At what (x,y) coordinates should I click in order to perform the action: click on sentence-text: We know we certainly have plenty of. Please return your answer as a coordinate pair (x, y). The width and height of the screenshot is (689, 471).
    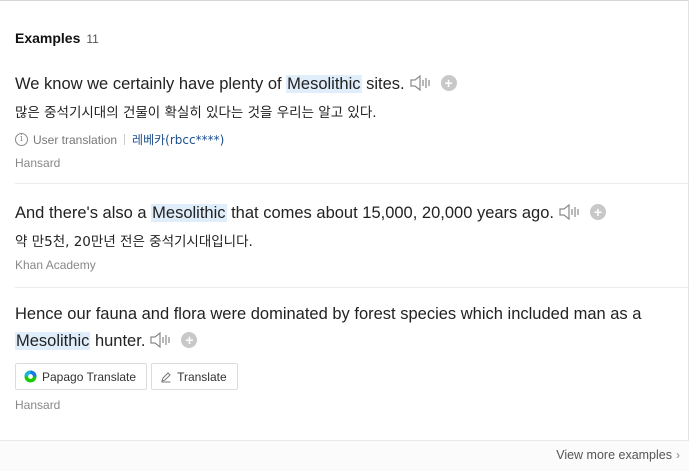
    Looking at the image, I should click on (151, 84).